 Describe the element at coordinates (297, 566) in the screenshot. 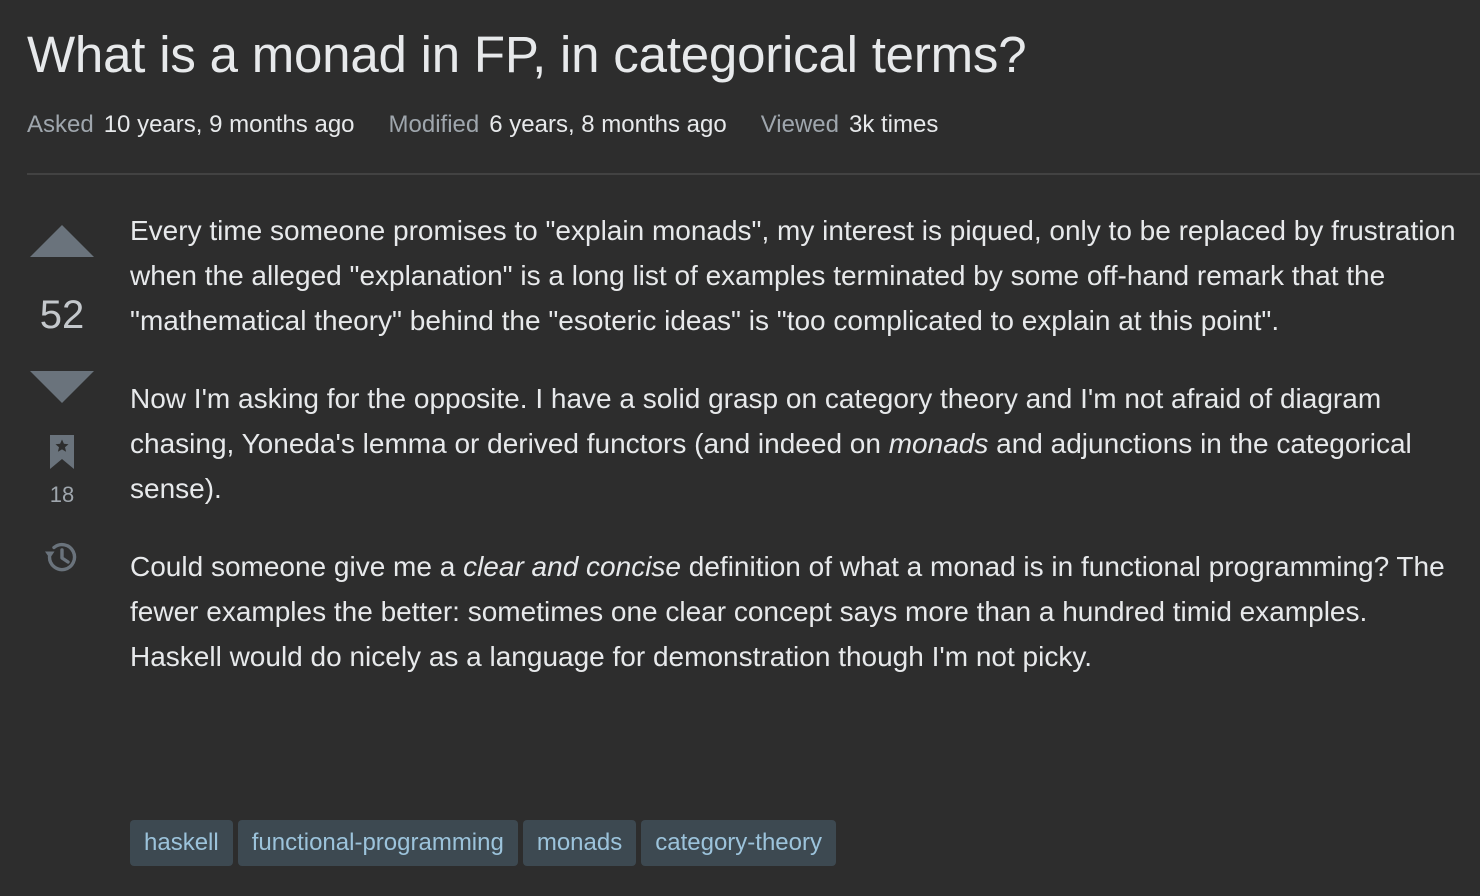

I see `body-paragraph-3-text-a: Could someone give me a` at that location.